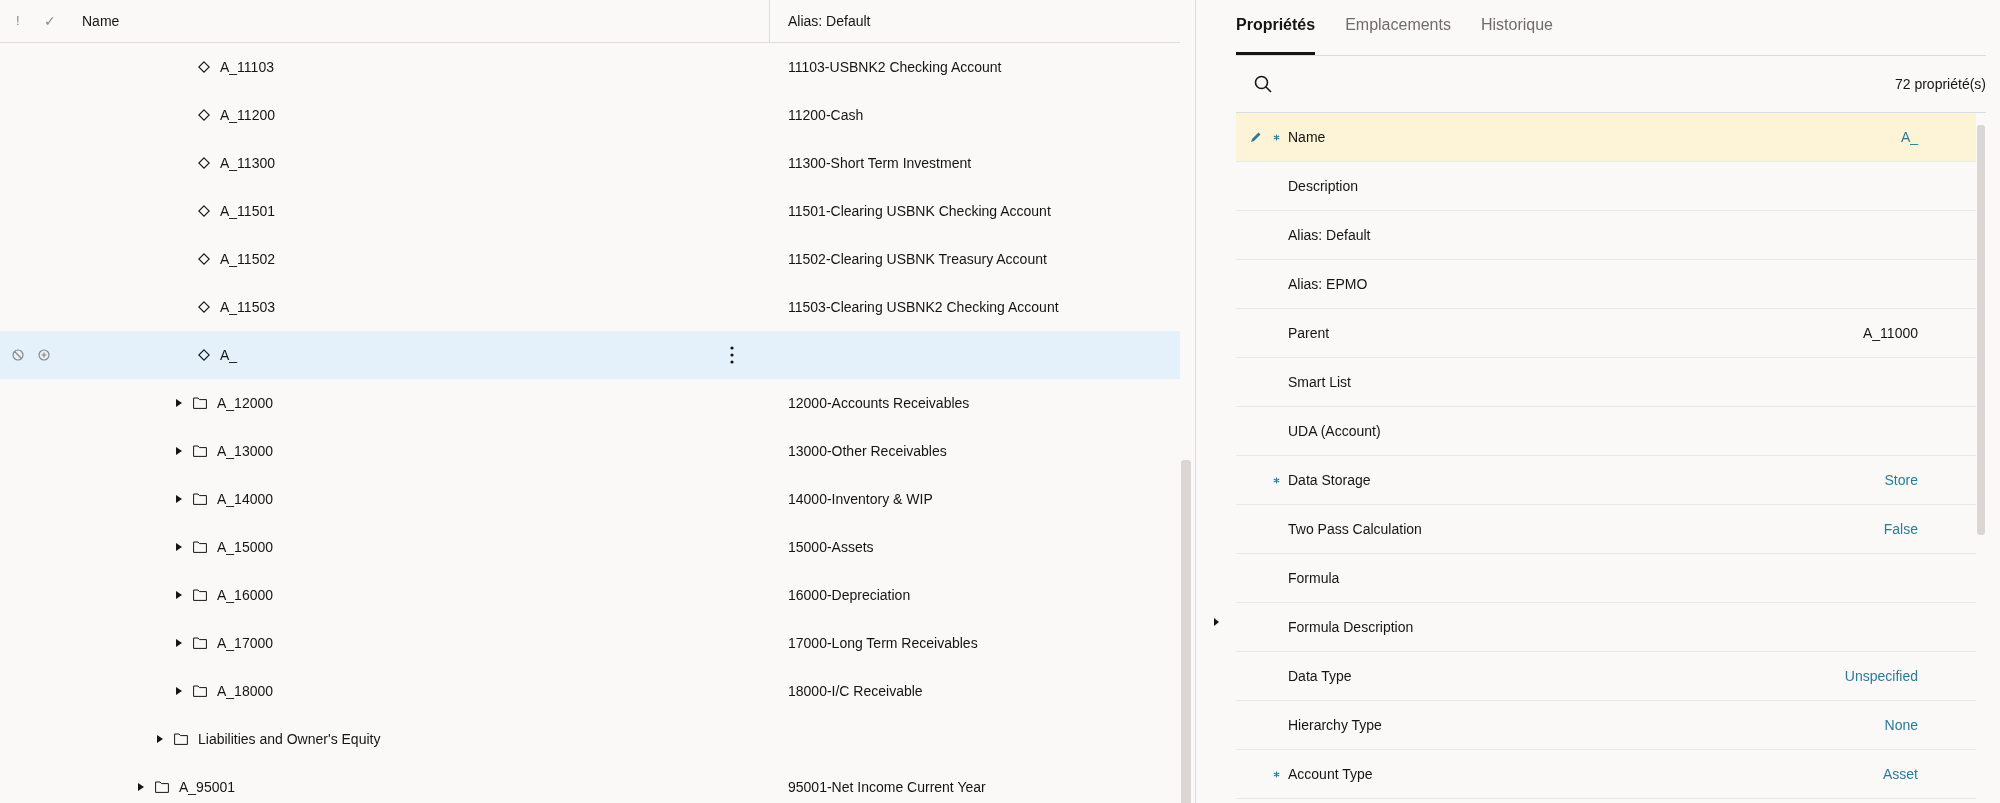 The width and height of the screenshot is (2000, 803). I want to click on tree-row: A_14000 14000-Inventory & WIP, so click(590, 499).